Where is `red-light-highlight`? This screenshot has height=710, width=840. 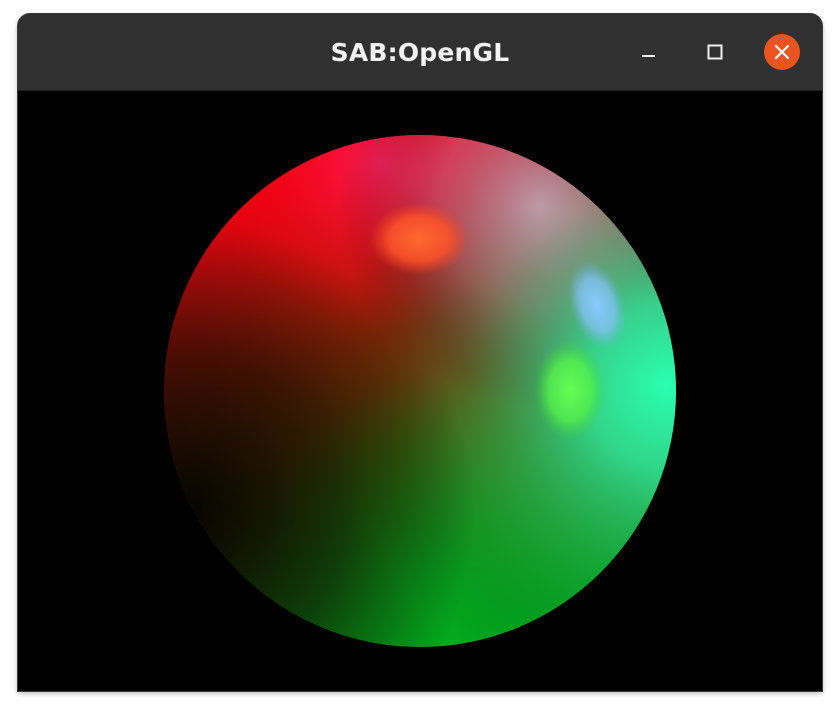 red-light-highlight is located at coordinates (419, 239).